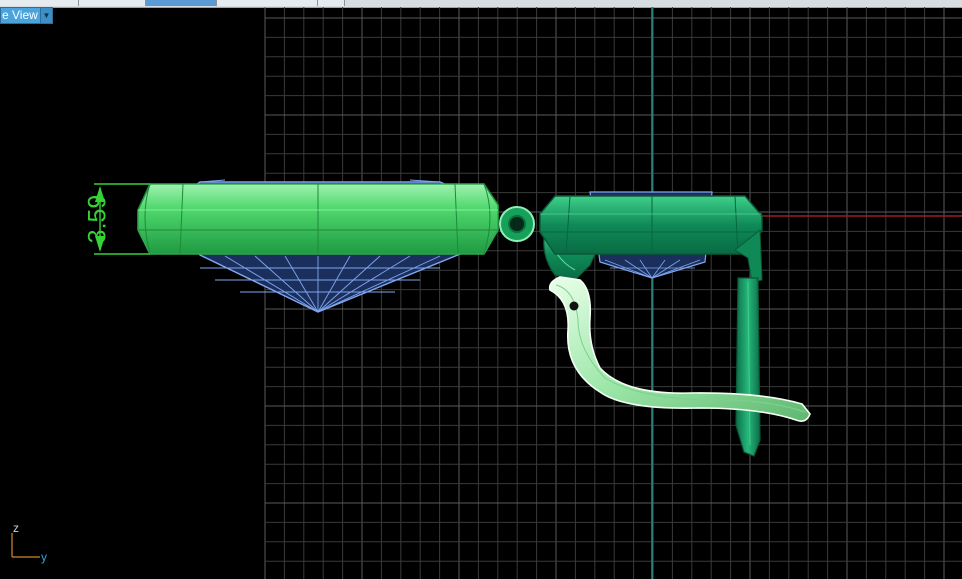 Image resolution: width=962 pixels, height=579 pixels. Describe the element at coordinates (651, 225) in the screenshot. I see `right-setting` at that location.